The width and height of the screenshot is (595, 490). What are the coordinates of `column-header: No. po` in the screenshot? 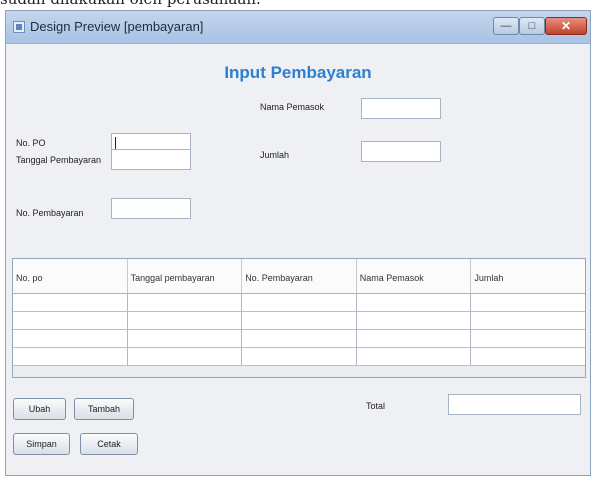 It's located at (70, 276).